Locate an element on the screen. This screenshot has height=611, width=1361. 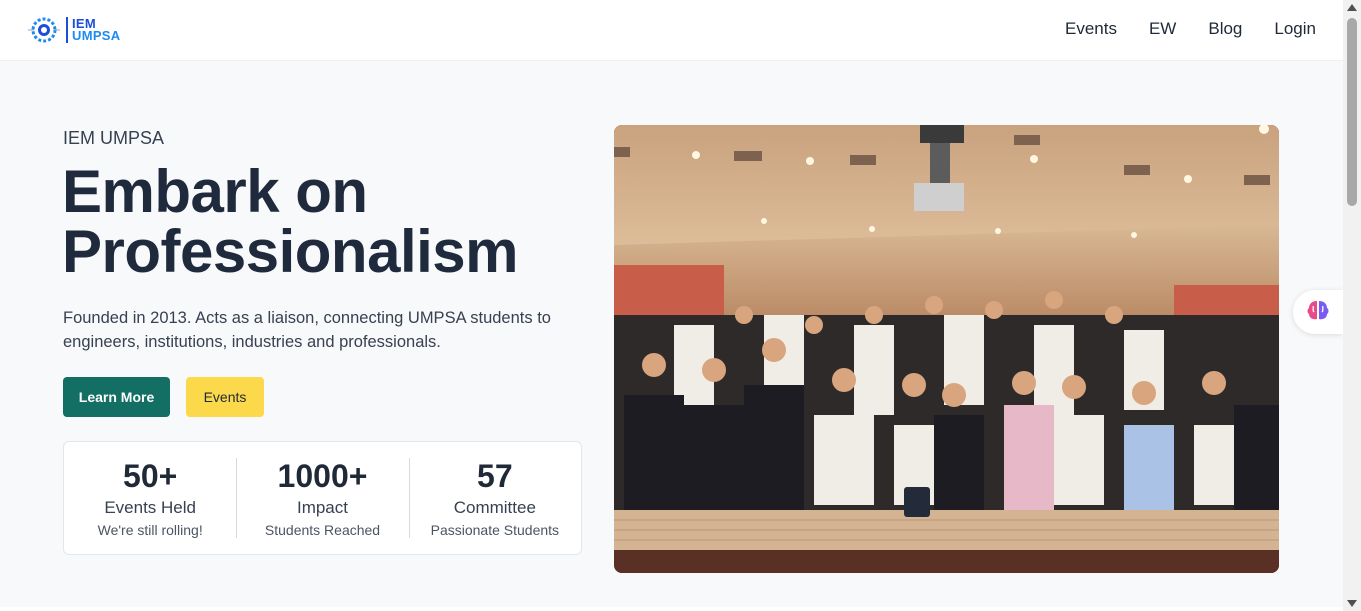
gear-icon is located at coordinates (44, 30).